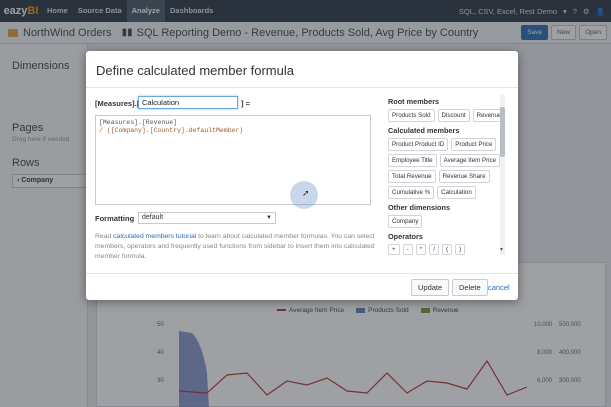 The height and width of the screenshot is (407, 611). I want to click on formula-line-1: [Measures].[Revenue], so click(138, 122).